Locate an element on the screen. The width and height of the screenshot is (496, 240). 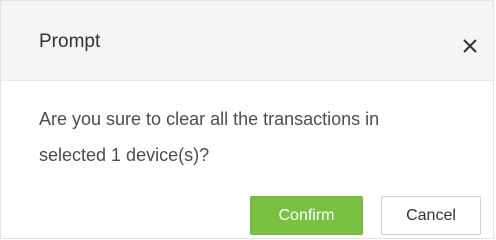
cancel-button: Cancel is located at coordinates (431, 215).